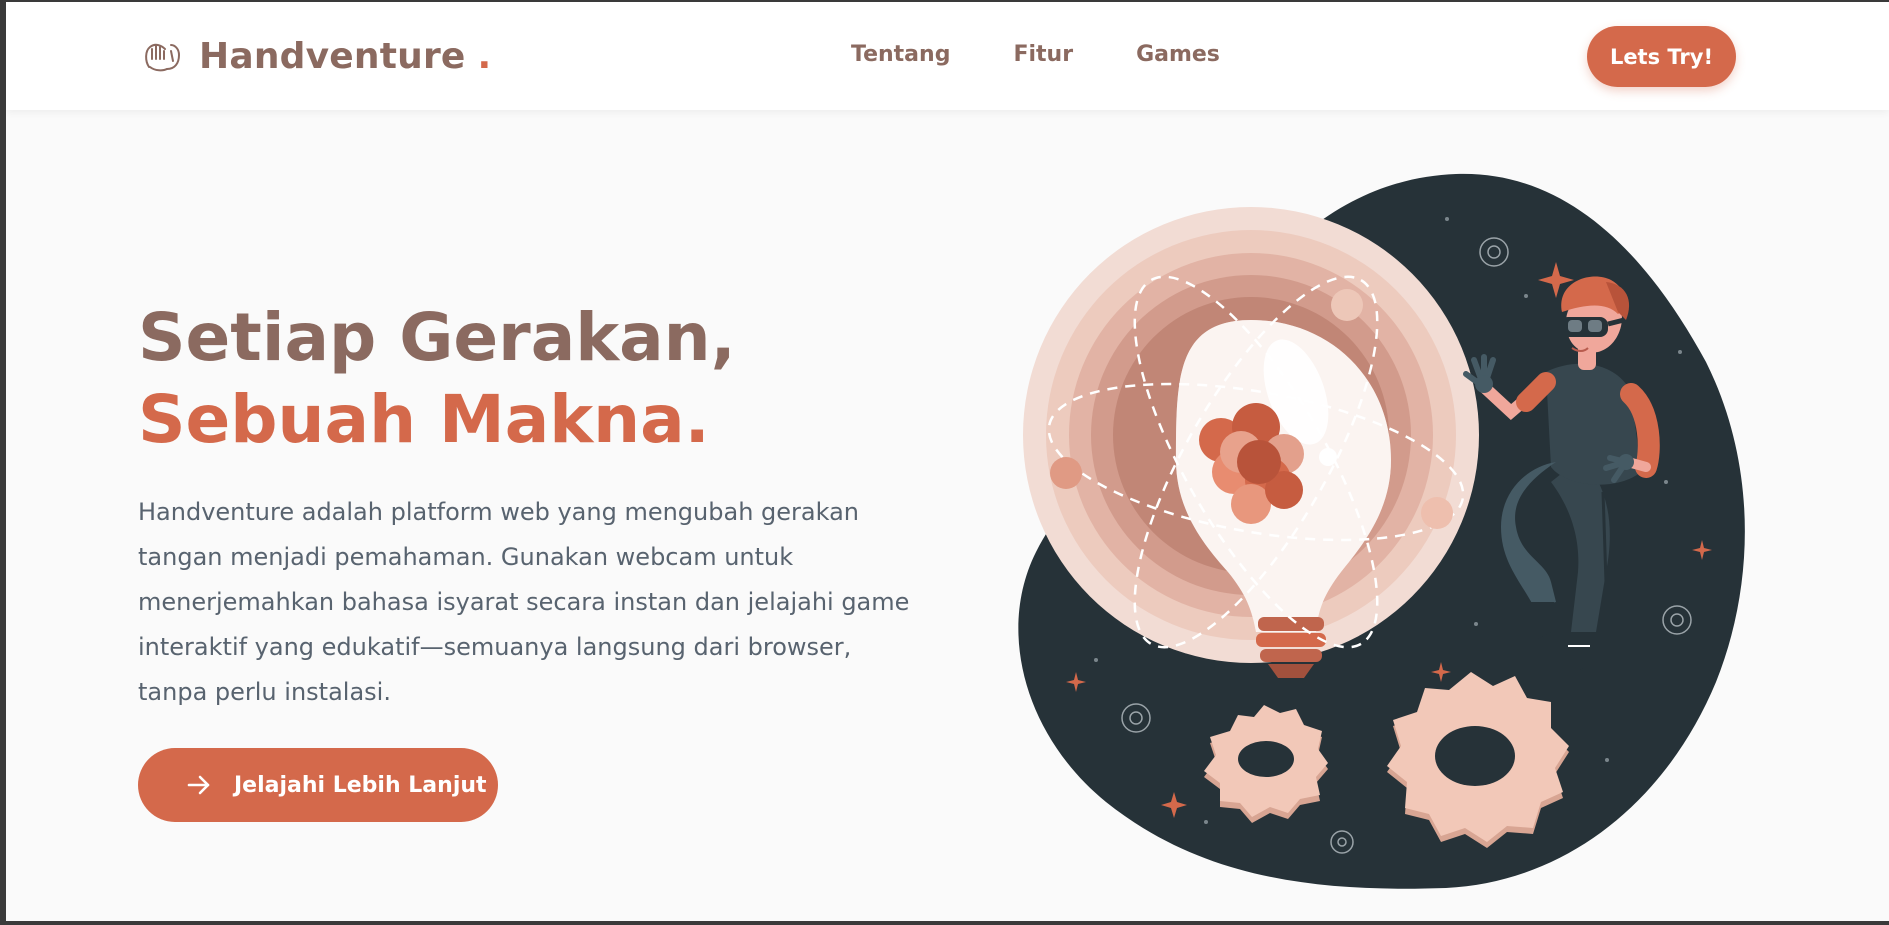 This screenshot has width=1889, height=925. I want to click on lets-try-button: Lets Try!, so click(1661, 56).